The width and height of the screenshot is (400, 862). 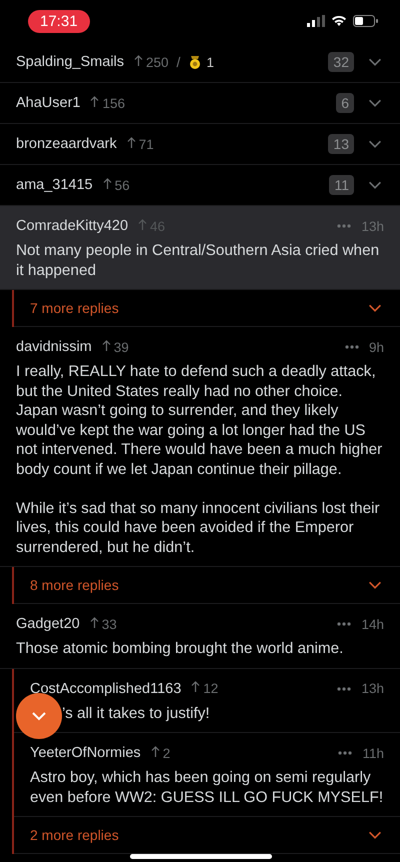 What do you see at coordinates (85, 753) in the screenshot?
I see `username: YeeterOfNormies` at bounding box center [85, 753].